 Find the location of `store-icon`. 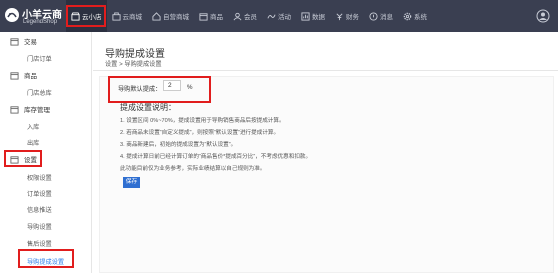

store-icon is located at coordinates (116, 16).